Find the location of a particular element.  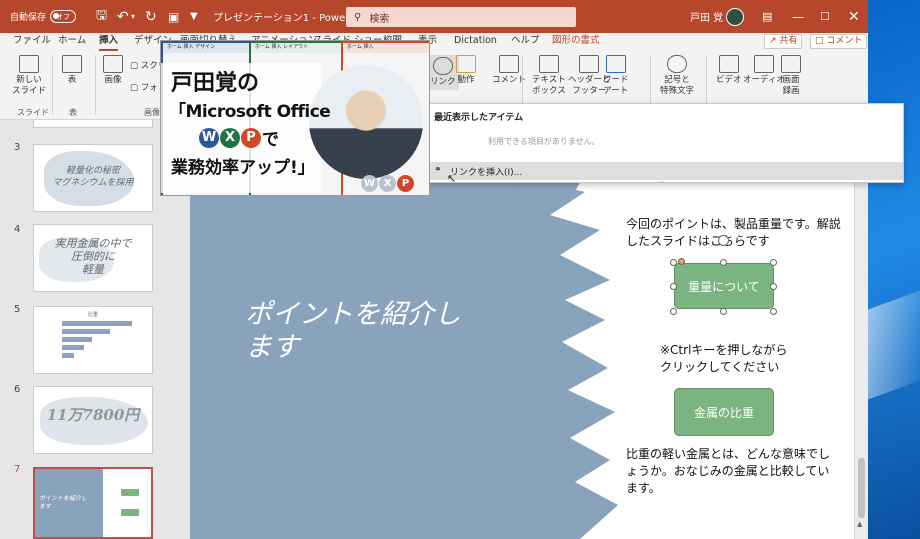

slide-thumb-text: ポイントを紹介し ます is located at coordinates (63, 502).